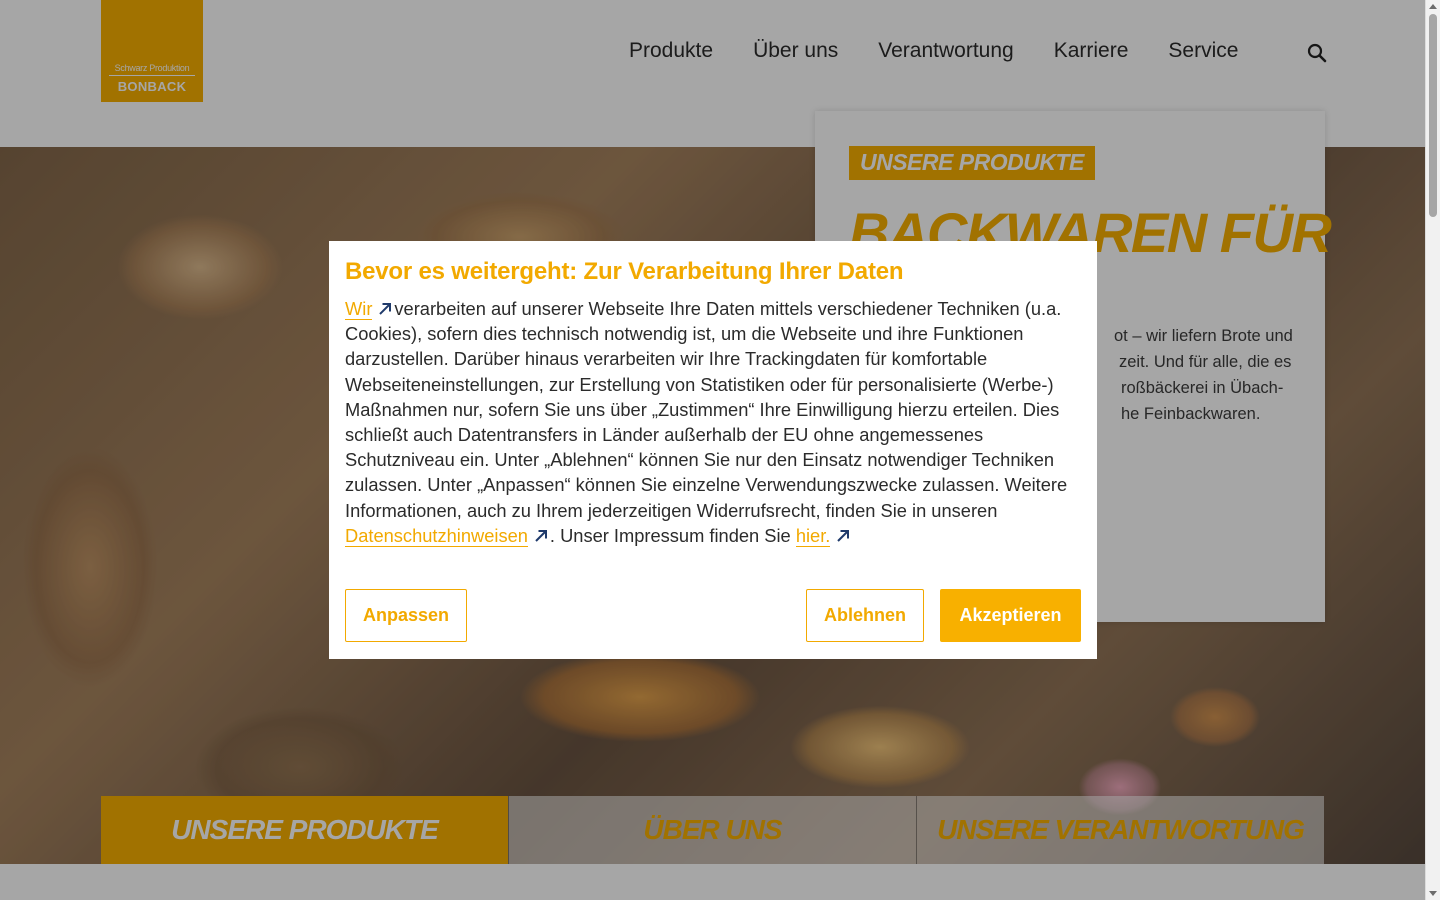 The width and height of the screenshot is (1440, 900). I want to click on consent-text-part-2: . Unser Impressum finden Sie, so click(670, 535).